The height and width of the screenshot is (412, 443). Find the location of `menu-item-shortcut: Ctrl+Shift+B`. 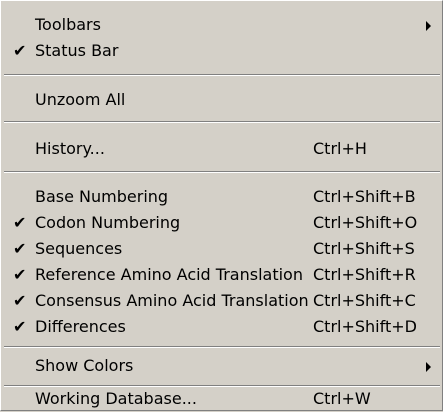

menu-item-shortcut: Ctrl+Shift+B is located at coordinates (364, 196).